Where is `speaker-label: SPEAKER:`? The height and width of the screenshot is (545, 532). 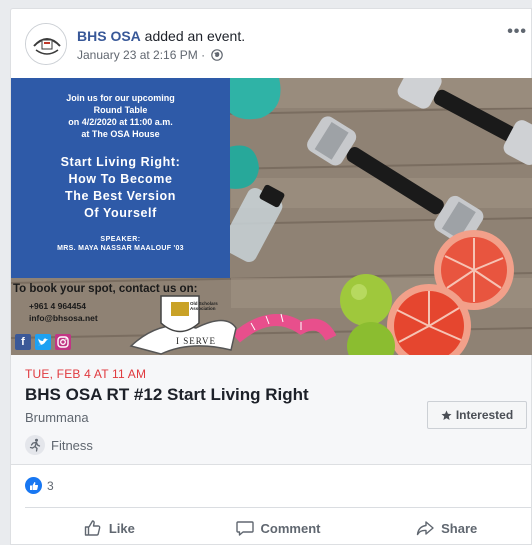
speaker-label: SPEAKER: is located at coordinates (120, 239).